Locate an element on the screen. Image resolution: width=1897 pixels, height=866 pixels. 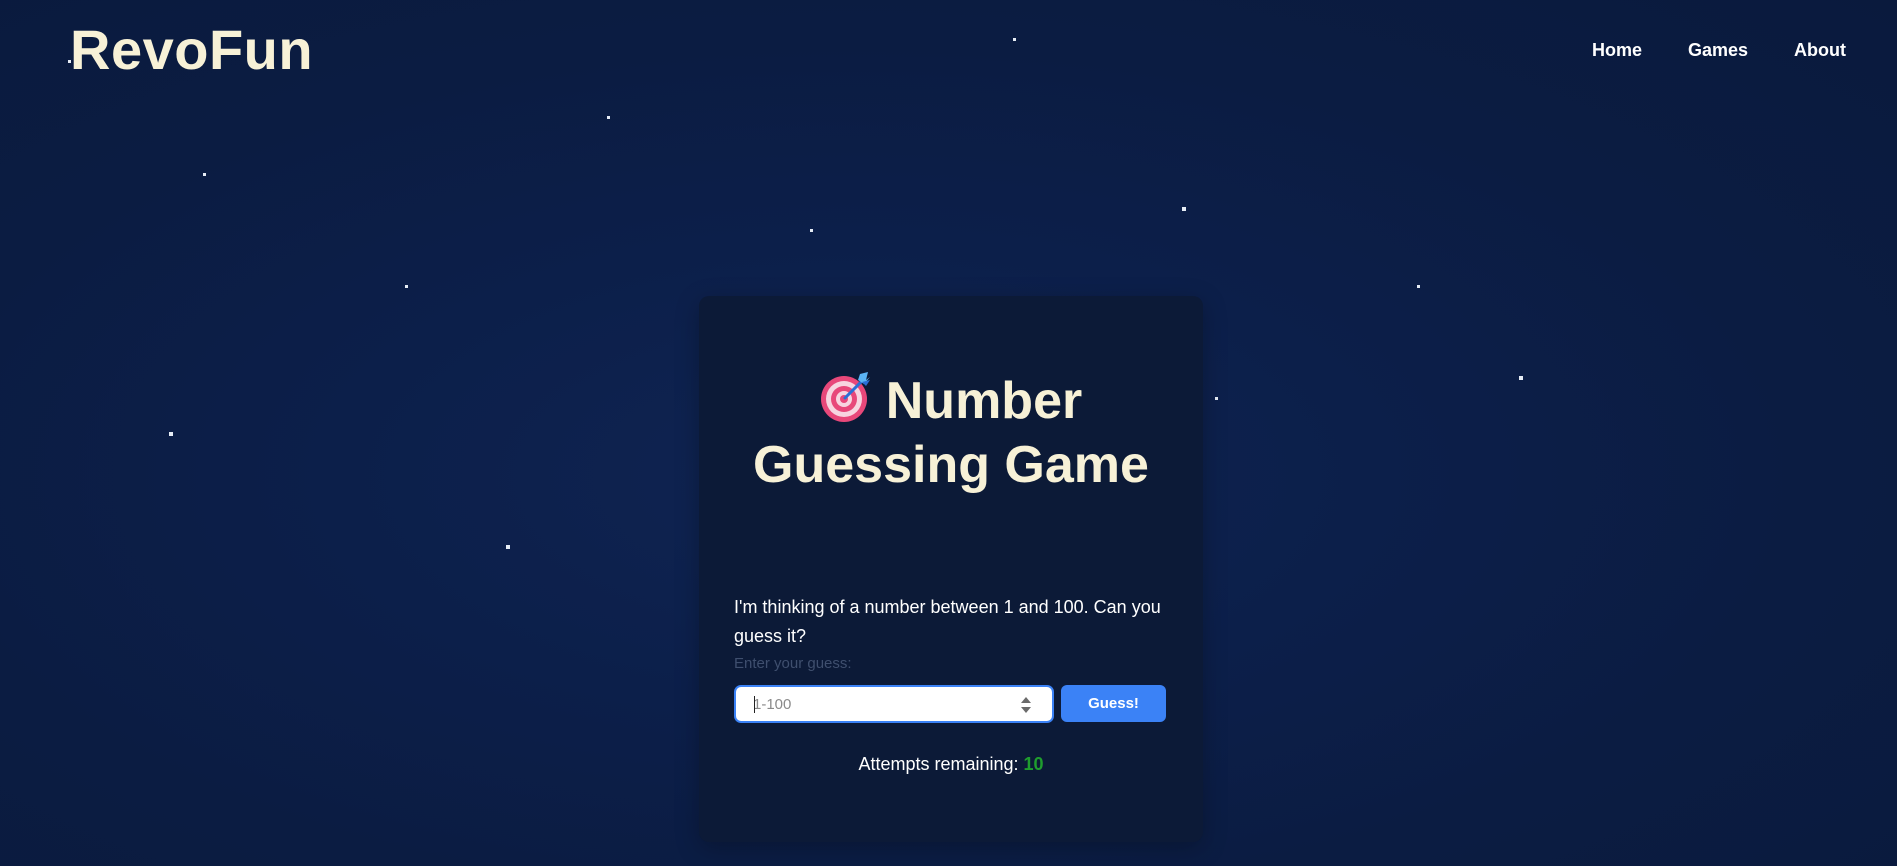
number-stepper-icon is located at coordinates (1026, 705).